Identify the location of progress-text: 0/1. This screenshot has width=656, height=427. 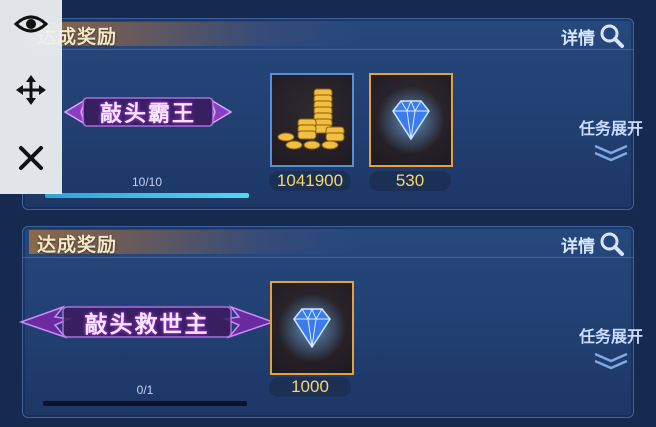
(145, 390).